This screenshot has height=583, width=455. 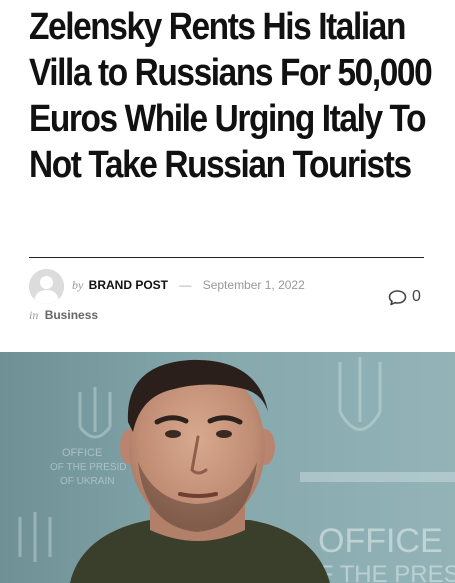 I want to click on byline: by BRAND POST — September 1, 2022, so click(x=188, y=285).